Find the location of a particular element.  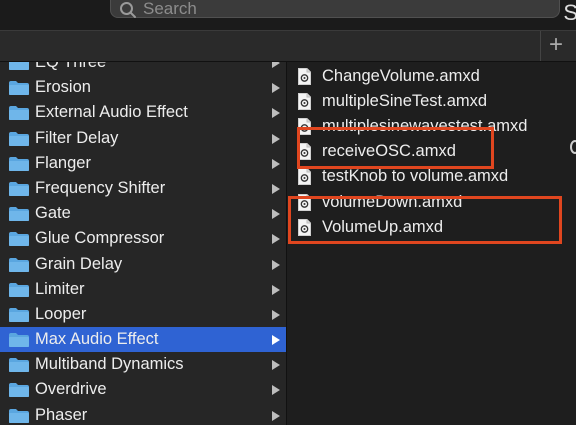

folder-item: Grain Delay is located at coordinates (143, 264).